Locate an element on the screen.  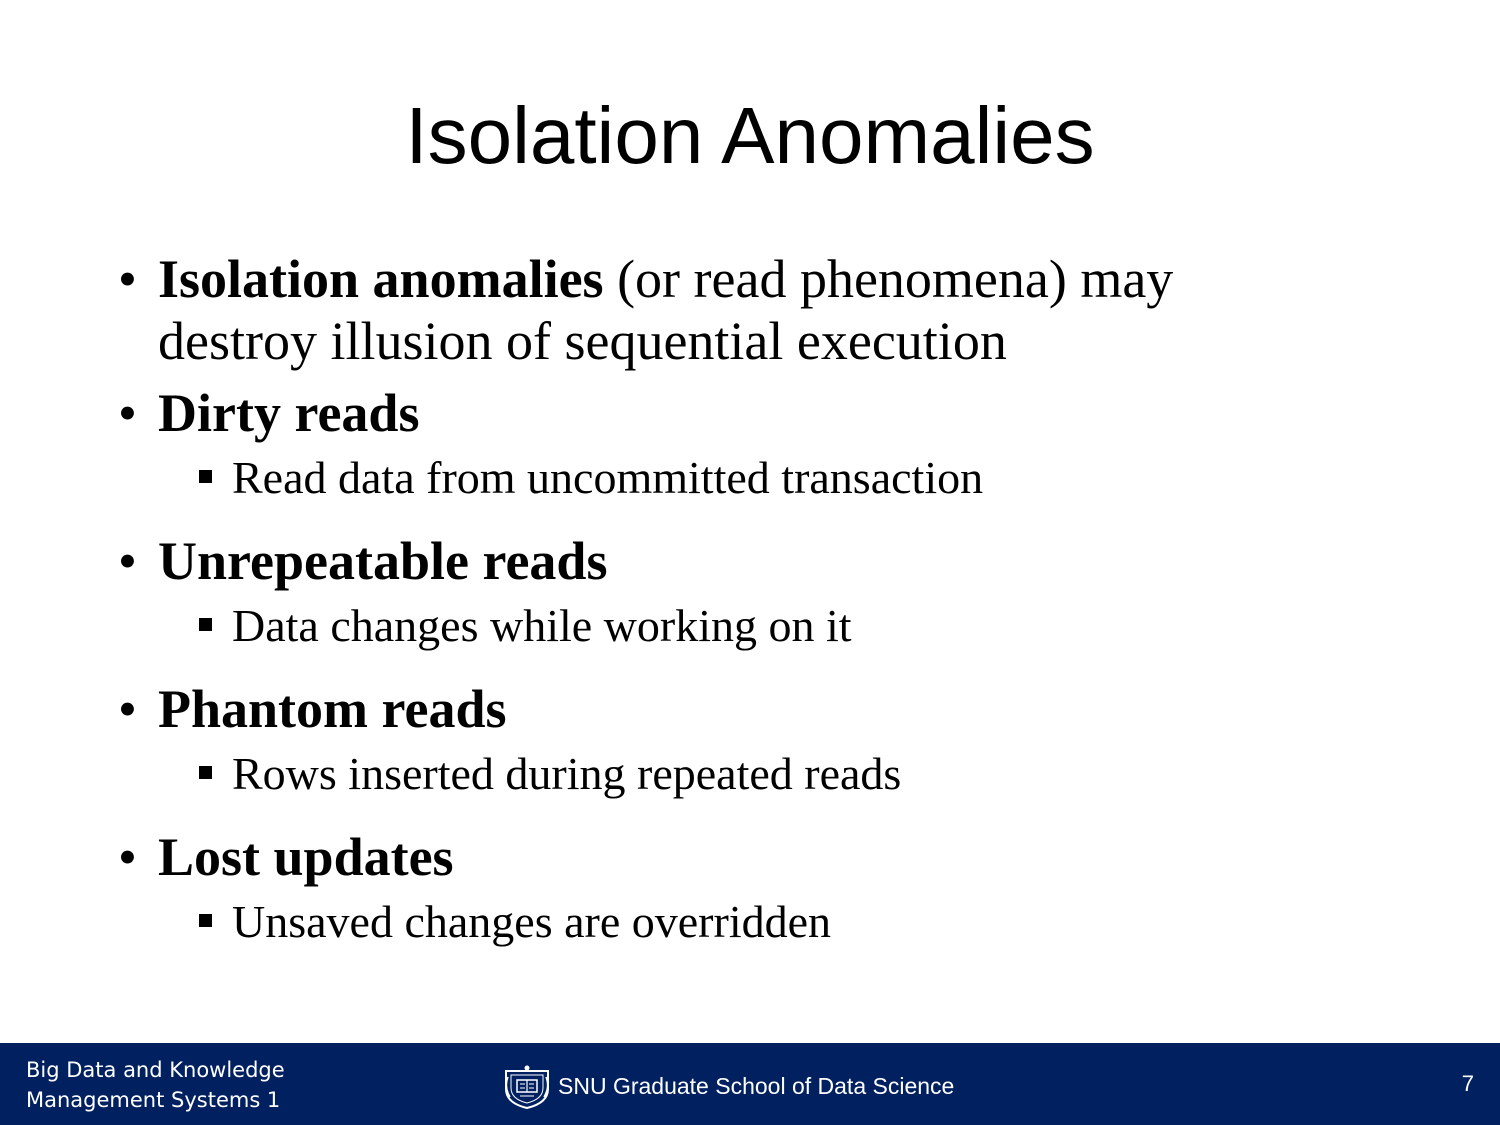
course-name-line1: Big Data and Knowledge is located at coordinates (155, 1070).